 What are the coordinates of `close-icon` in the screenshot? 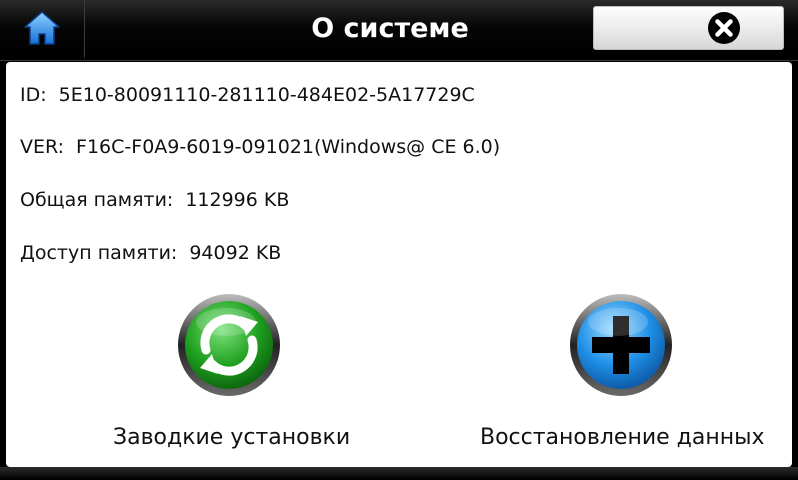 It's located at (724, 28).